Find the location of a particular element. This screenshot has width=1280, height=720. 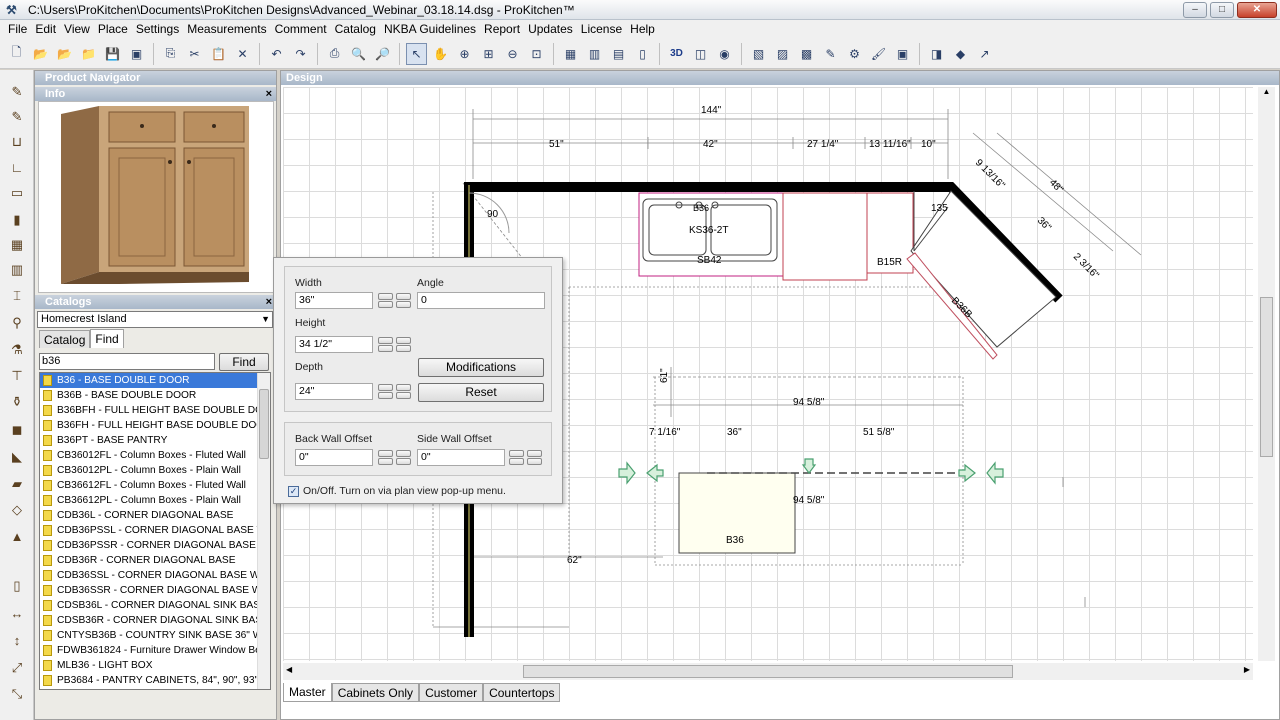

scroll-right-icon: ▶ is located at coordinates (1247, 669).